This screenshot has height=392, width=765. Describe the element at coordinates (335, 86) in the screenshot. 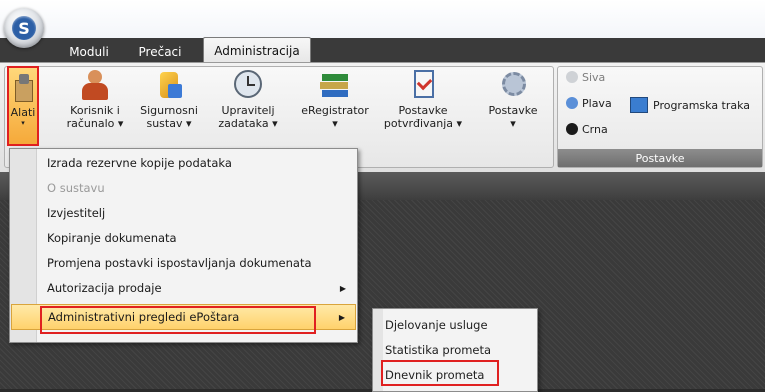

I see `books-stack-icon` at that location.